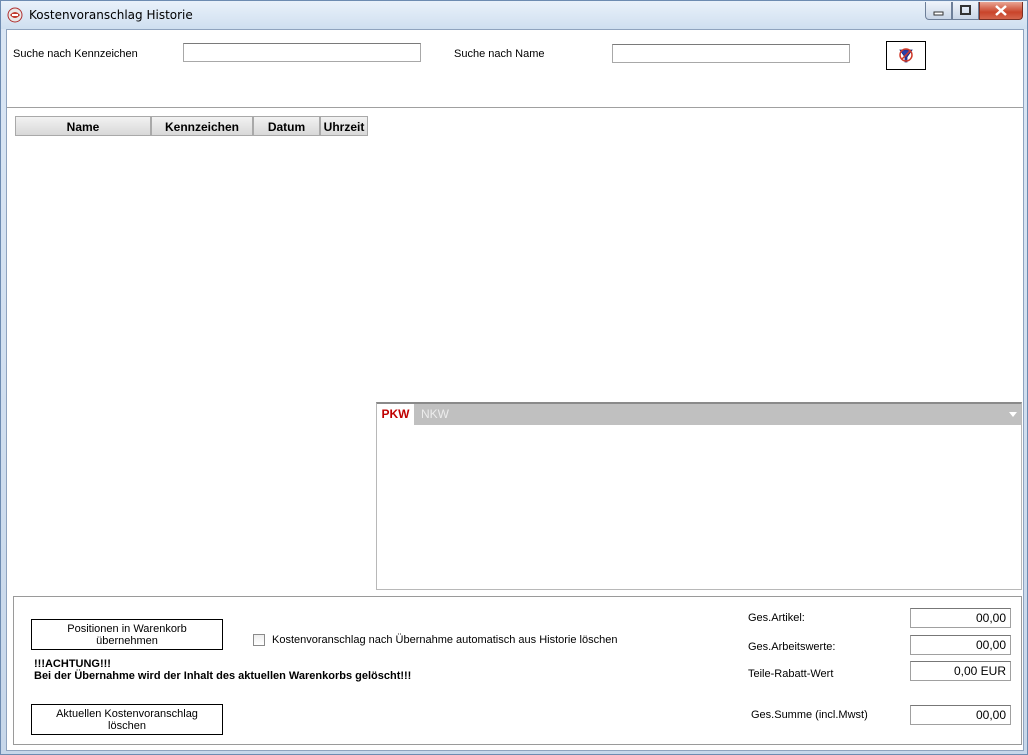 The width and height of the screenshot is (1028, 755). What do you see at coordinates (960, 645) in the screenshot?
I see `ges-arbeitswerte-value: 00,00` at bounding box center [960, 645].